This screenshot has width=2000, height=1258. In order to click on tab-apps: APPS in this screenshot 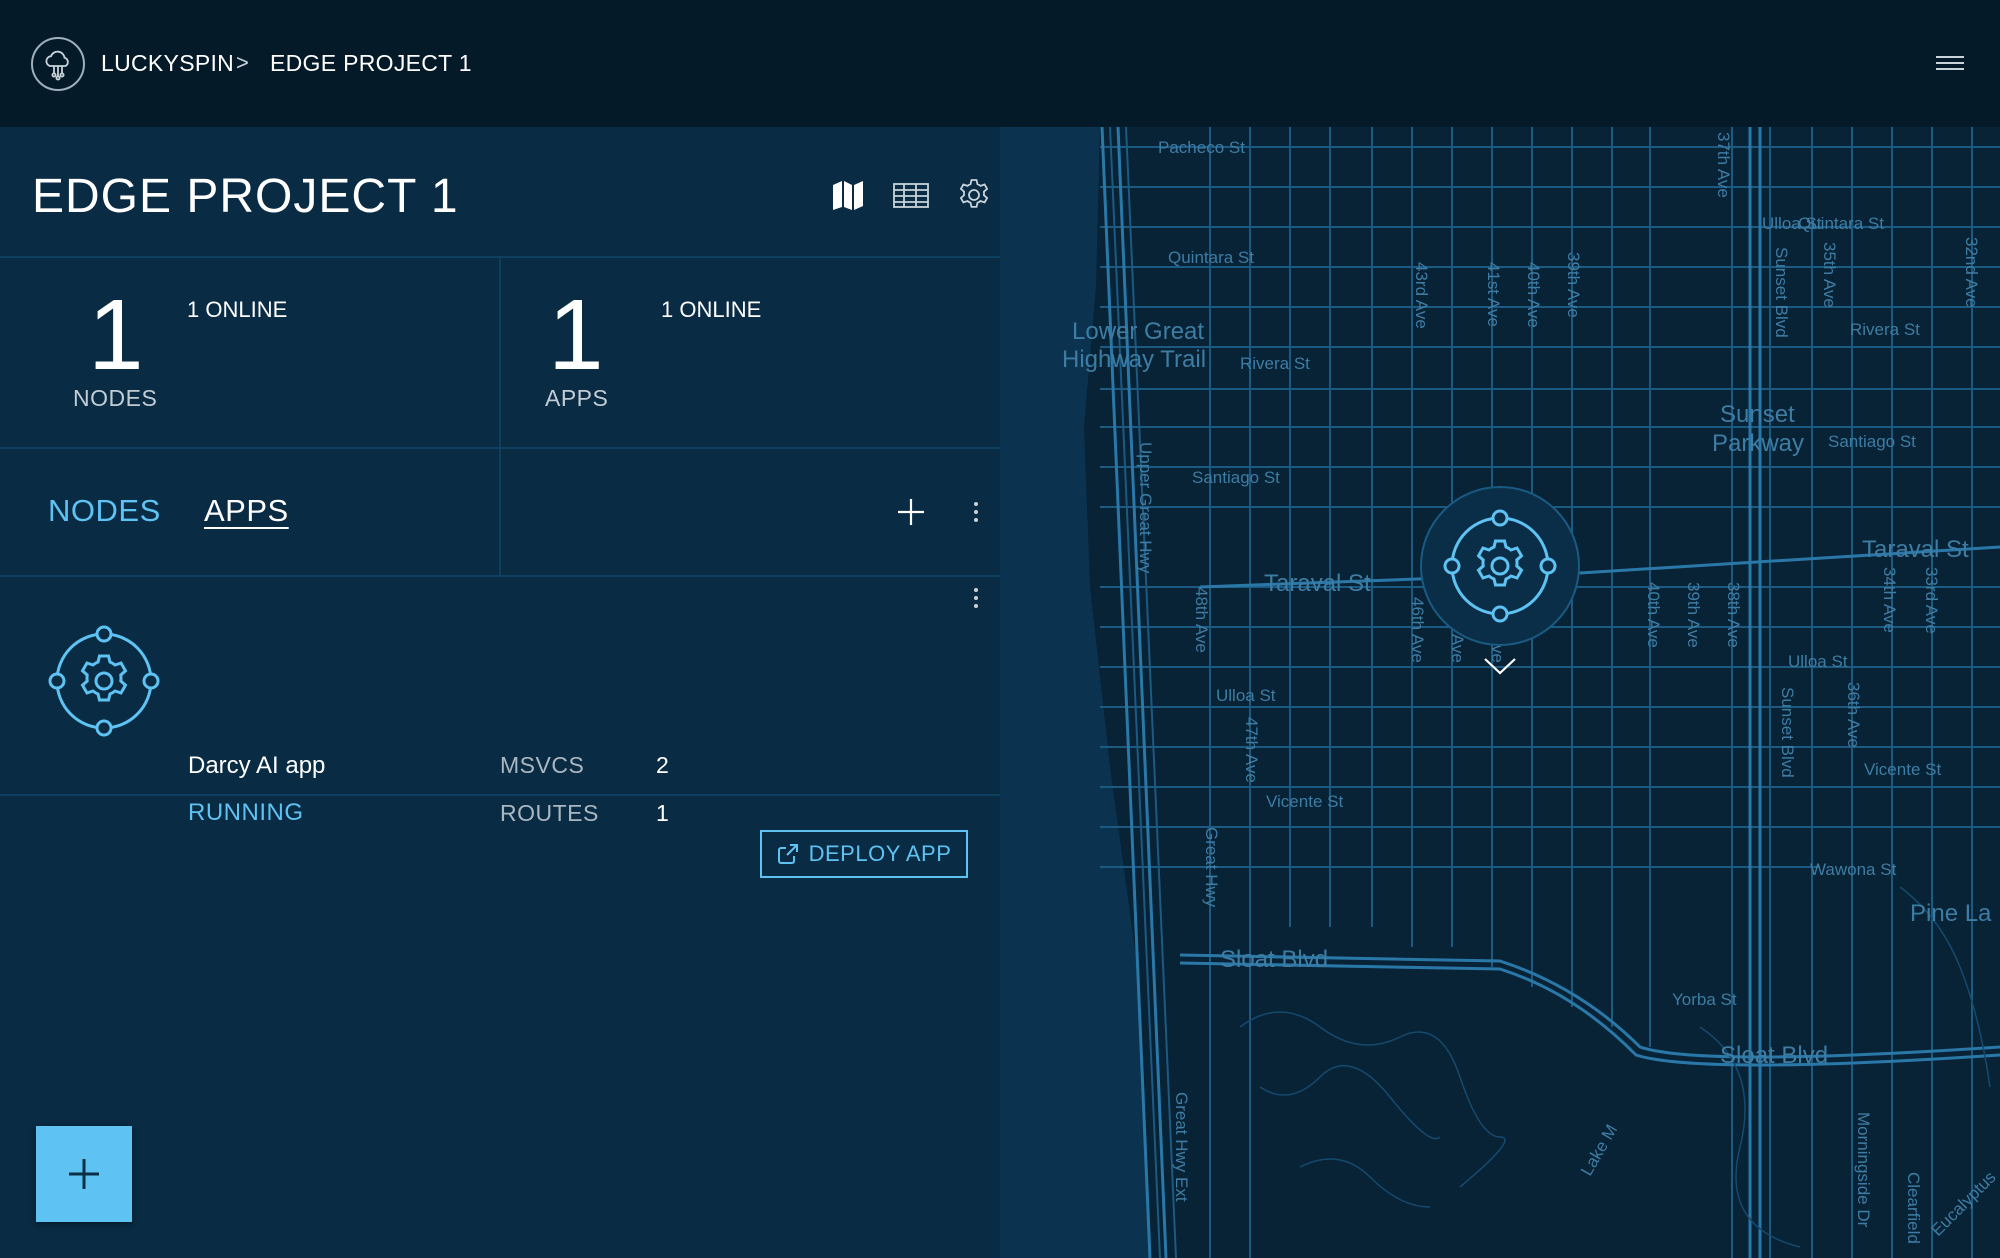, I will do `click(246, 511)`.